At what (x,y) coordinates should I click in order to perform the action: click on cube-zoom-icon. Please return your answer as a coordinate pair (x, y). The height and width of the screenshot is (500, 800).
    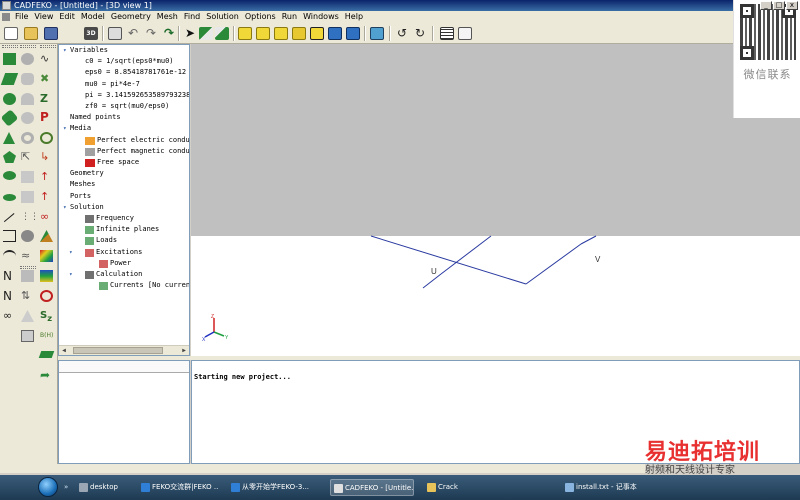
    Looking at the image, I should click on (335, 33).